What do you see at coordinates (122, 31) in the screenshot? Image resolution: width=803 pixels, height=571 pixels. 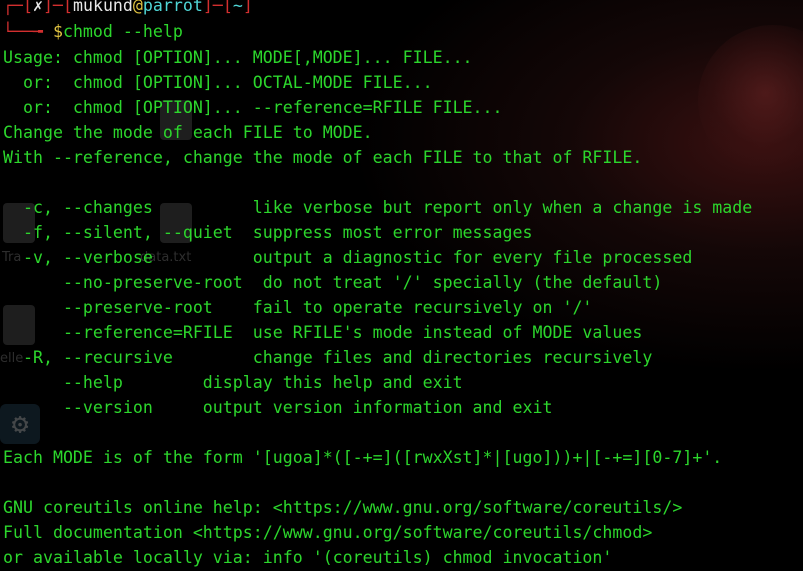 I see `typed-command: chmod --help` at bounding box center [122, 31].